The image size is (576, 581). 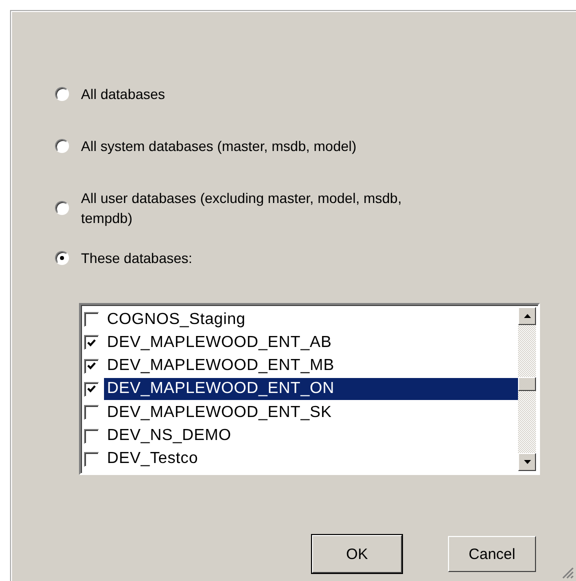 I want to click on resize-grip-icon, so click(x=568, y=573).